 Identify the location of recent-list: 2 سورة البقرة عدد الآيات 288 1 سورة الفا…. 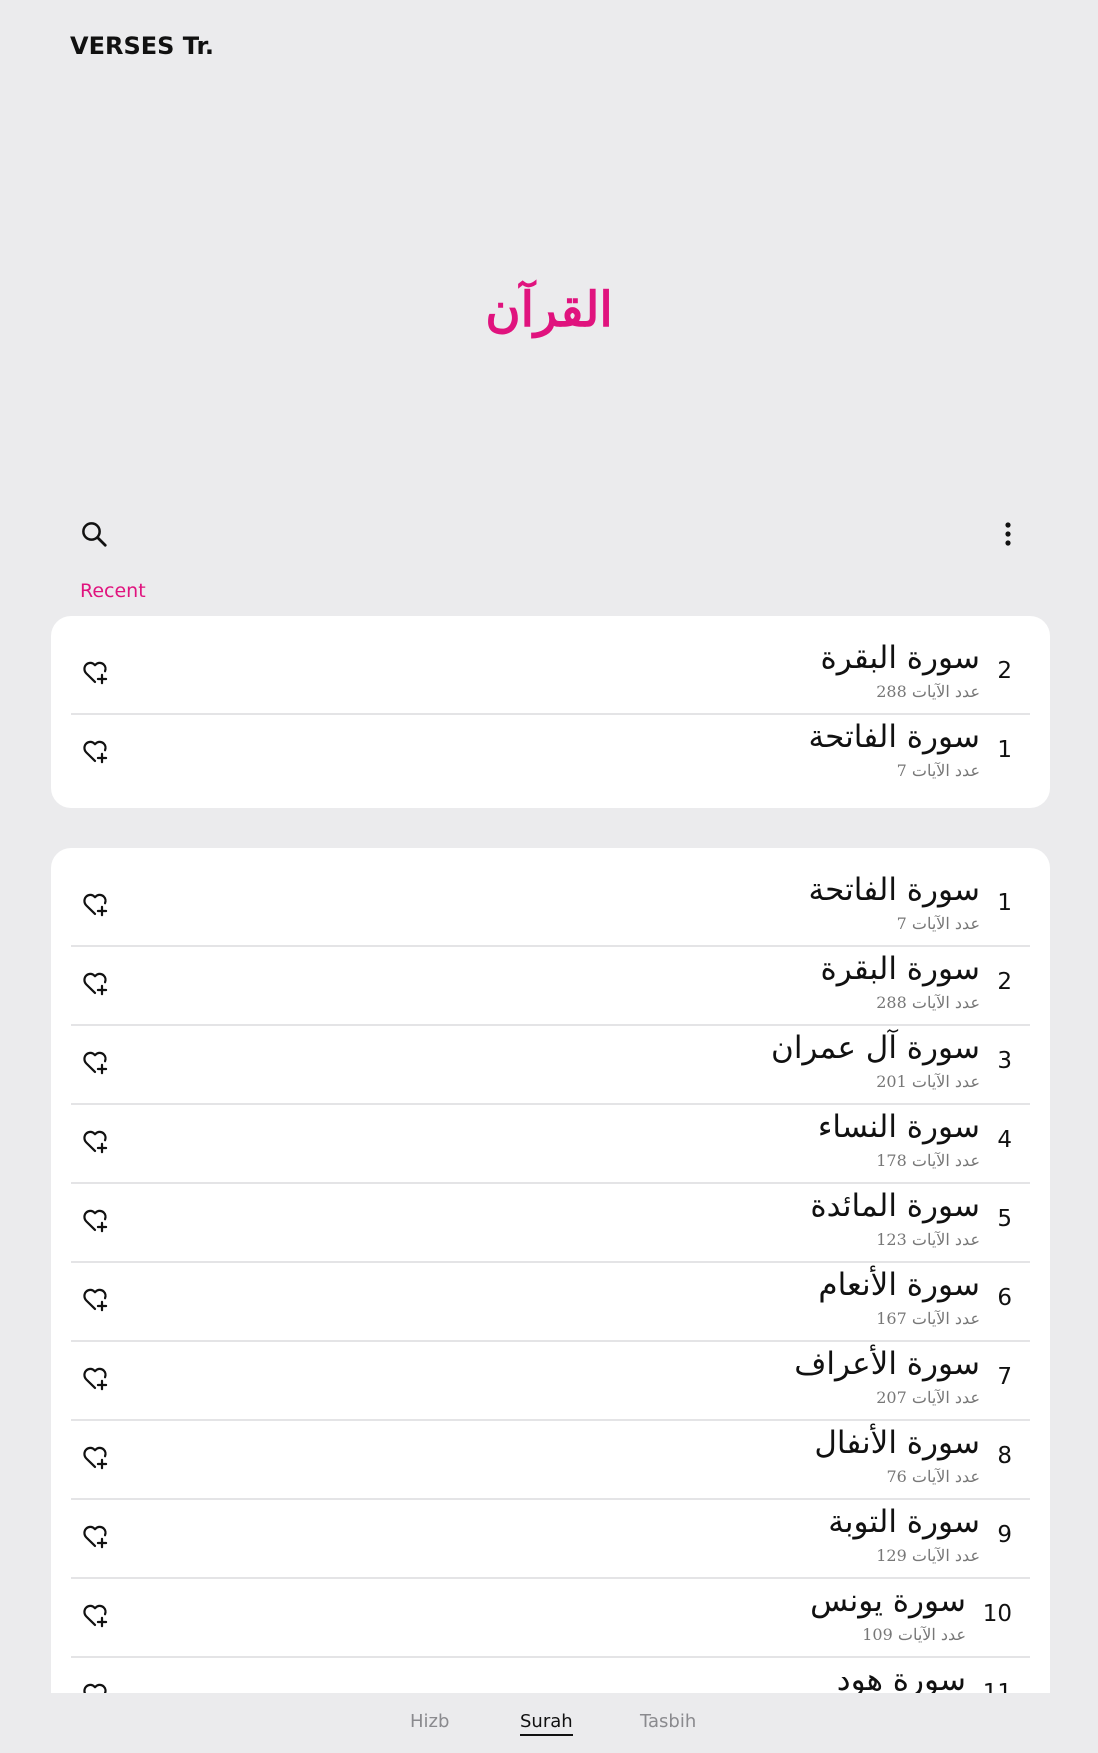
(550, 714).